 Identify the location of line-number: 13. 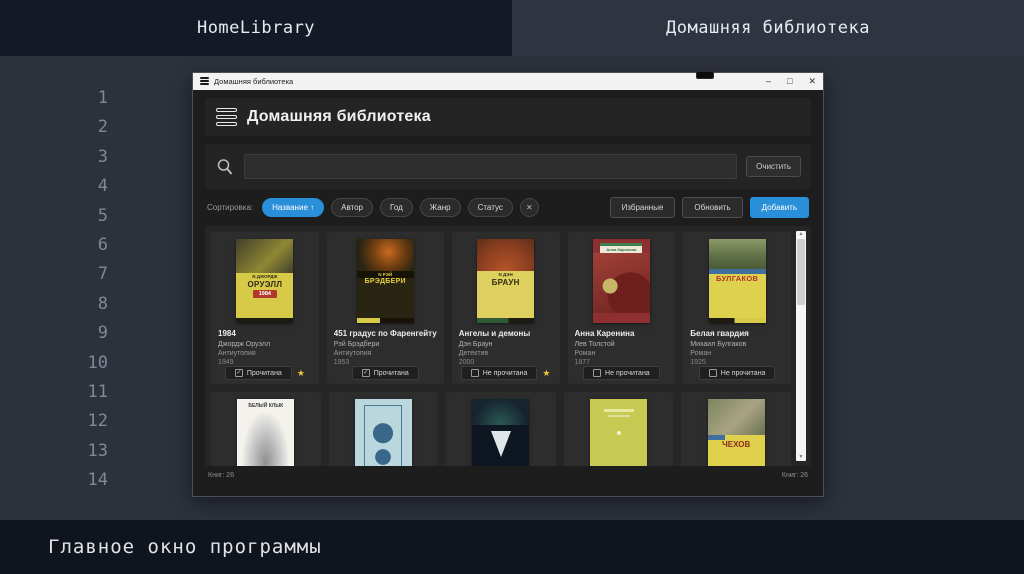
(97, 450).